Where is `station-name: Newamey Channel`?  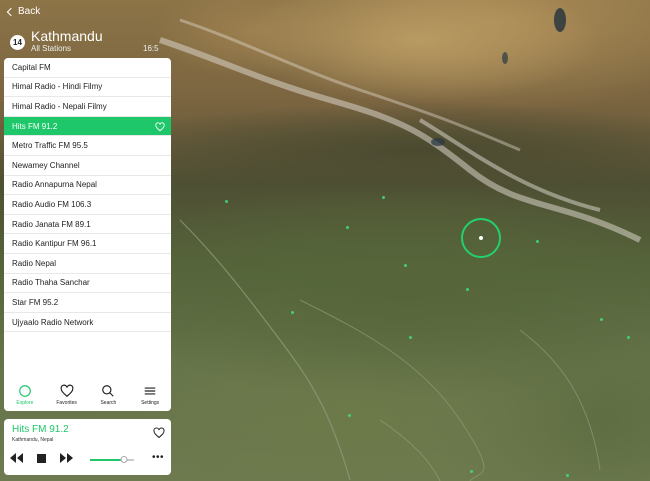
station-name: Newamey Channel is located at coordinates (46, 165).